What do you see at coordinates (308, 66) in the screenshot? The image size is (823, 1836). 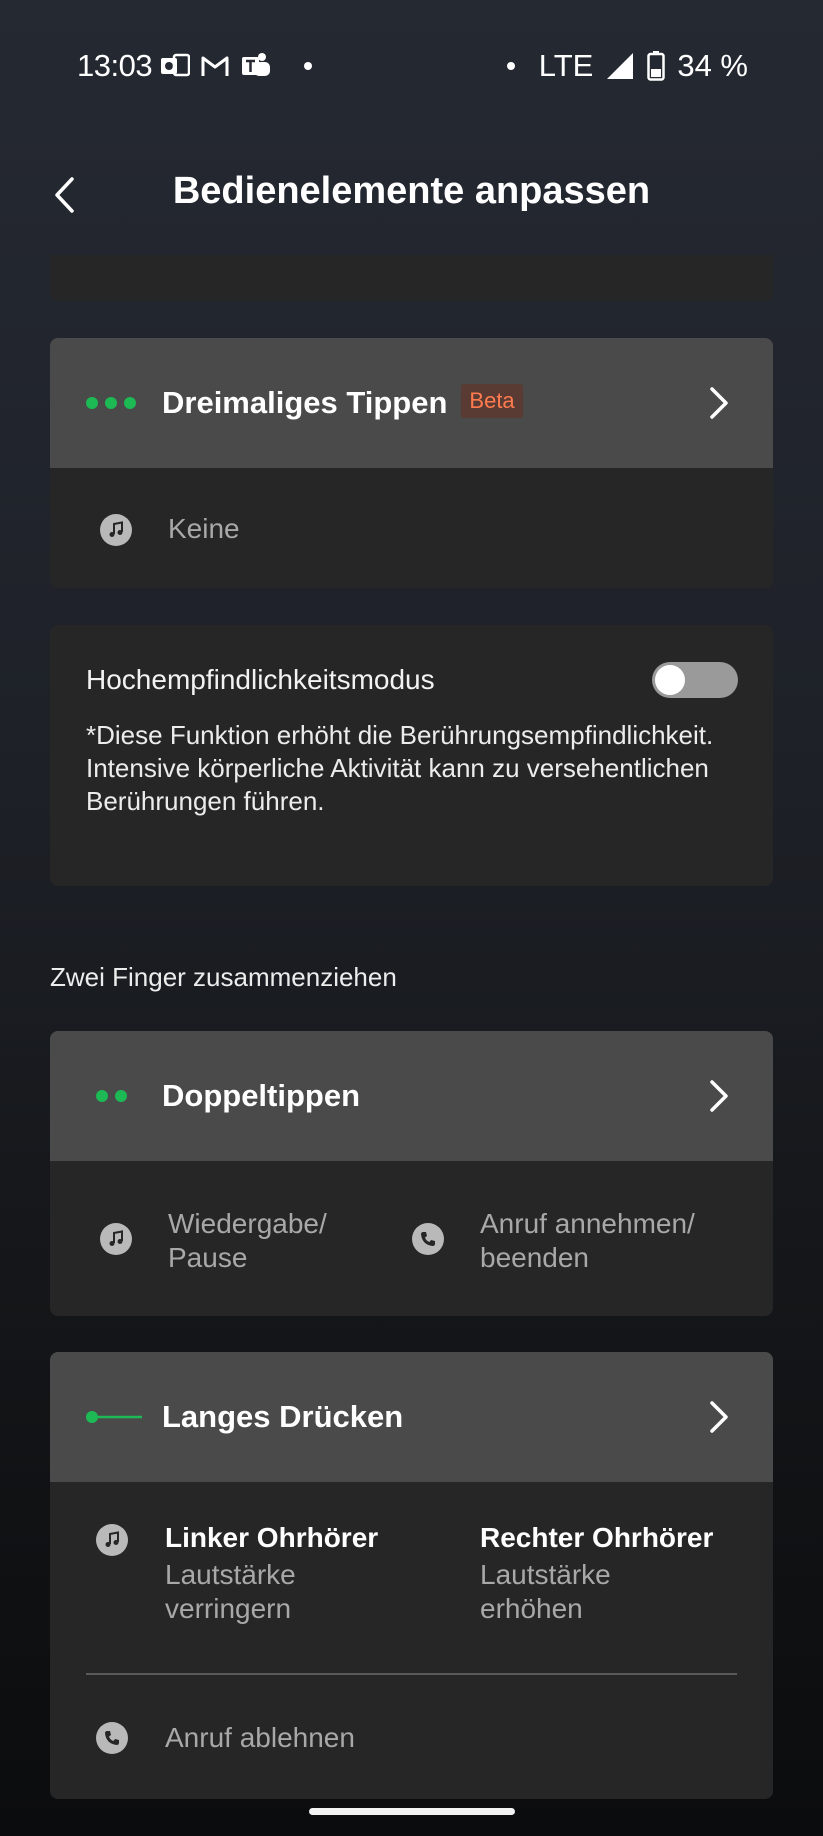 I see `notification-dot` at bounding box center [308, 66].